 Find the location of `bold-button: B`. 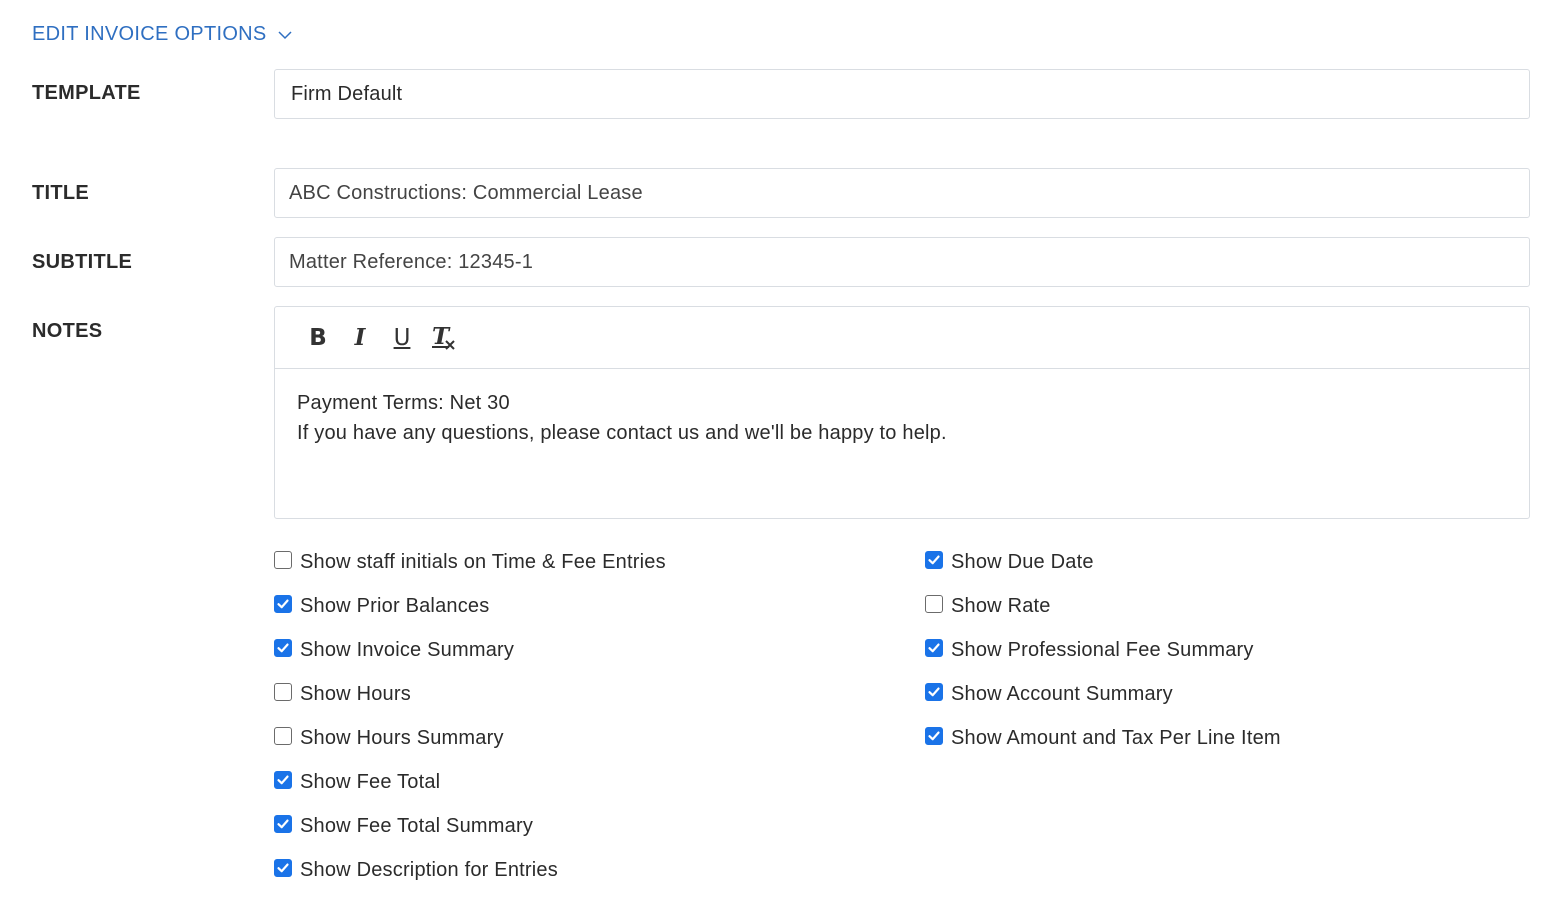

bold-button: B is located at coordinates (318, 338).